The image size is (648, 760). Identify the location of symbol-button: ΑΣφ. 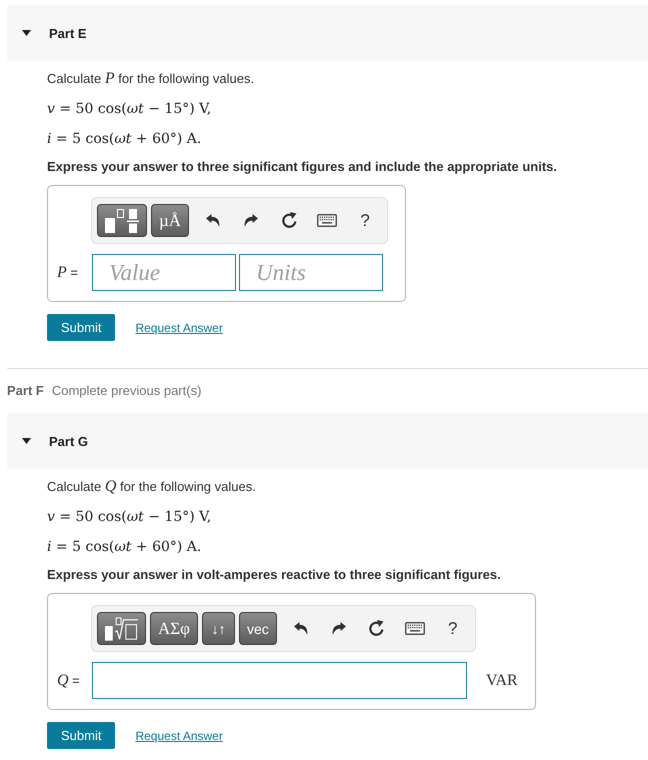
(174, 628).